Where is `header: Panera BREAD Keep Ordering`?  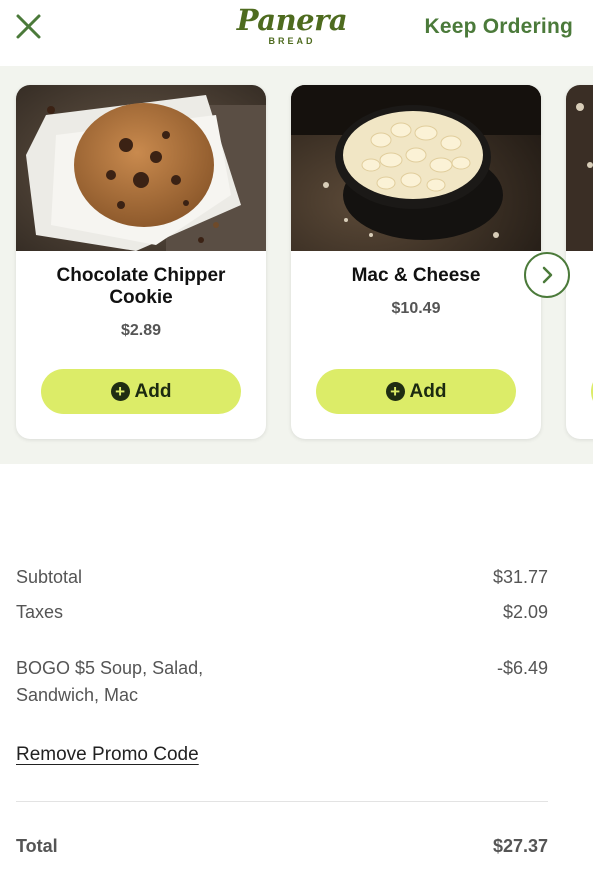 header: Panera BREAD Keep Ordering is located at coordinates (296, 33).